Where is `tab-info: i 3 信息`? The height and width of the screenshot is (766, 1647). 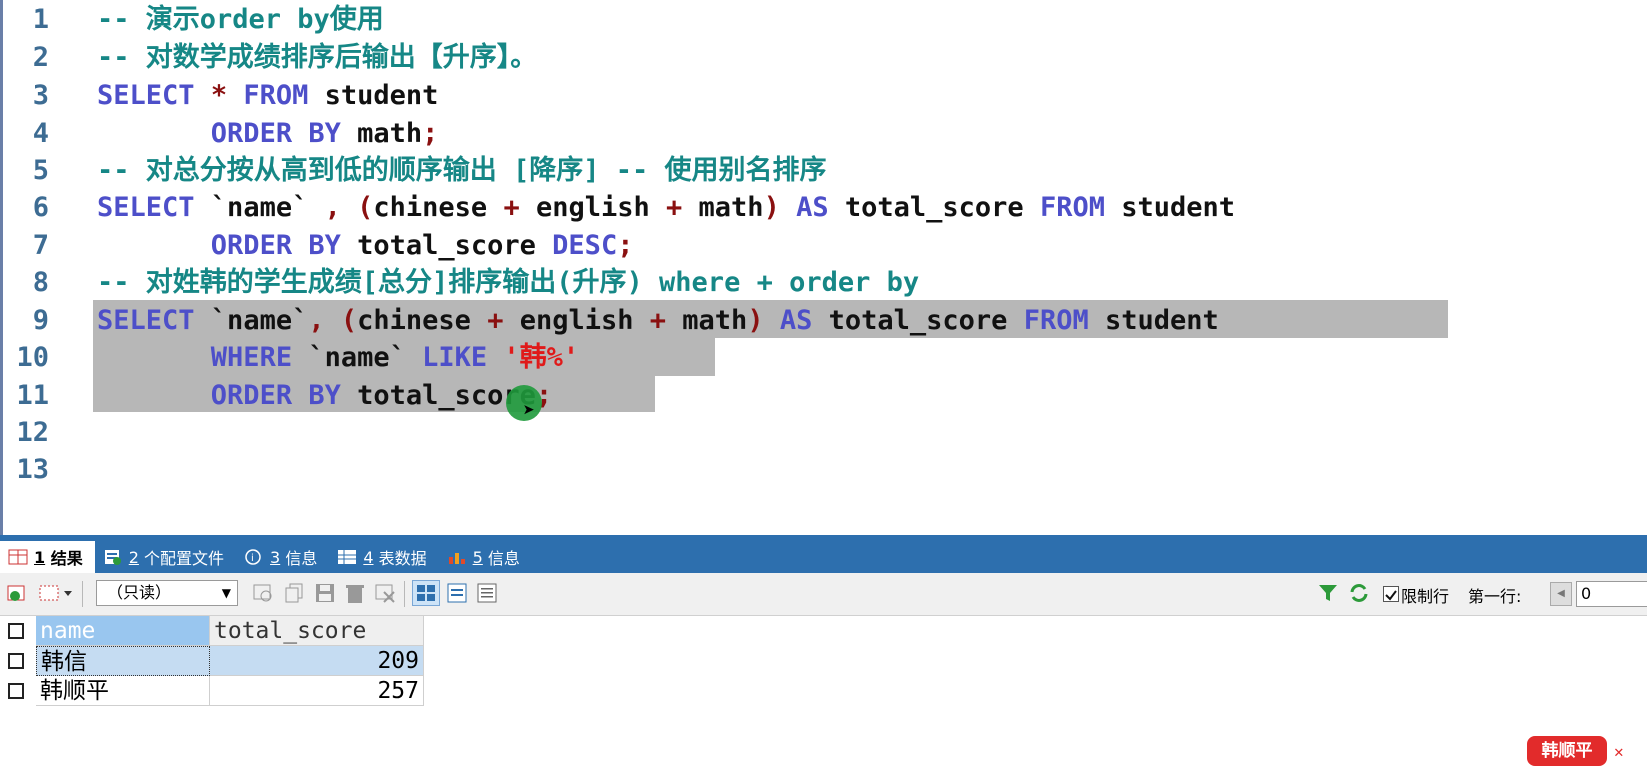 tab-info: i 3 信息 is located at coordinates (282, 557).